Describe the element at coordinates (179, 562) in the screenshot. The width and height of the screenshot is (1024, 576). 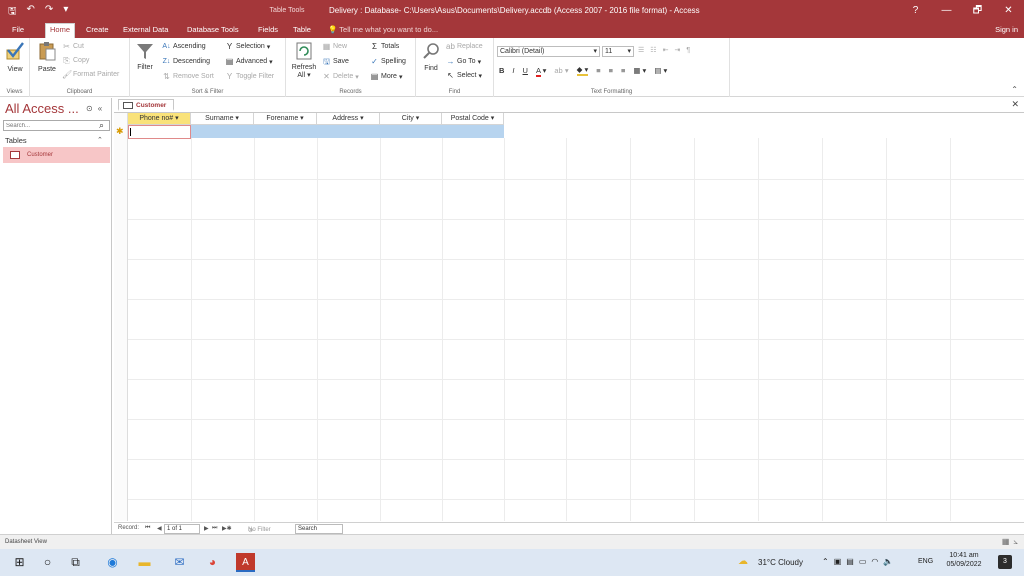
I see `mail-icon: ✉` at that location.